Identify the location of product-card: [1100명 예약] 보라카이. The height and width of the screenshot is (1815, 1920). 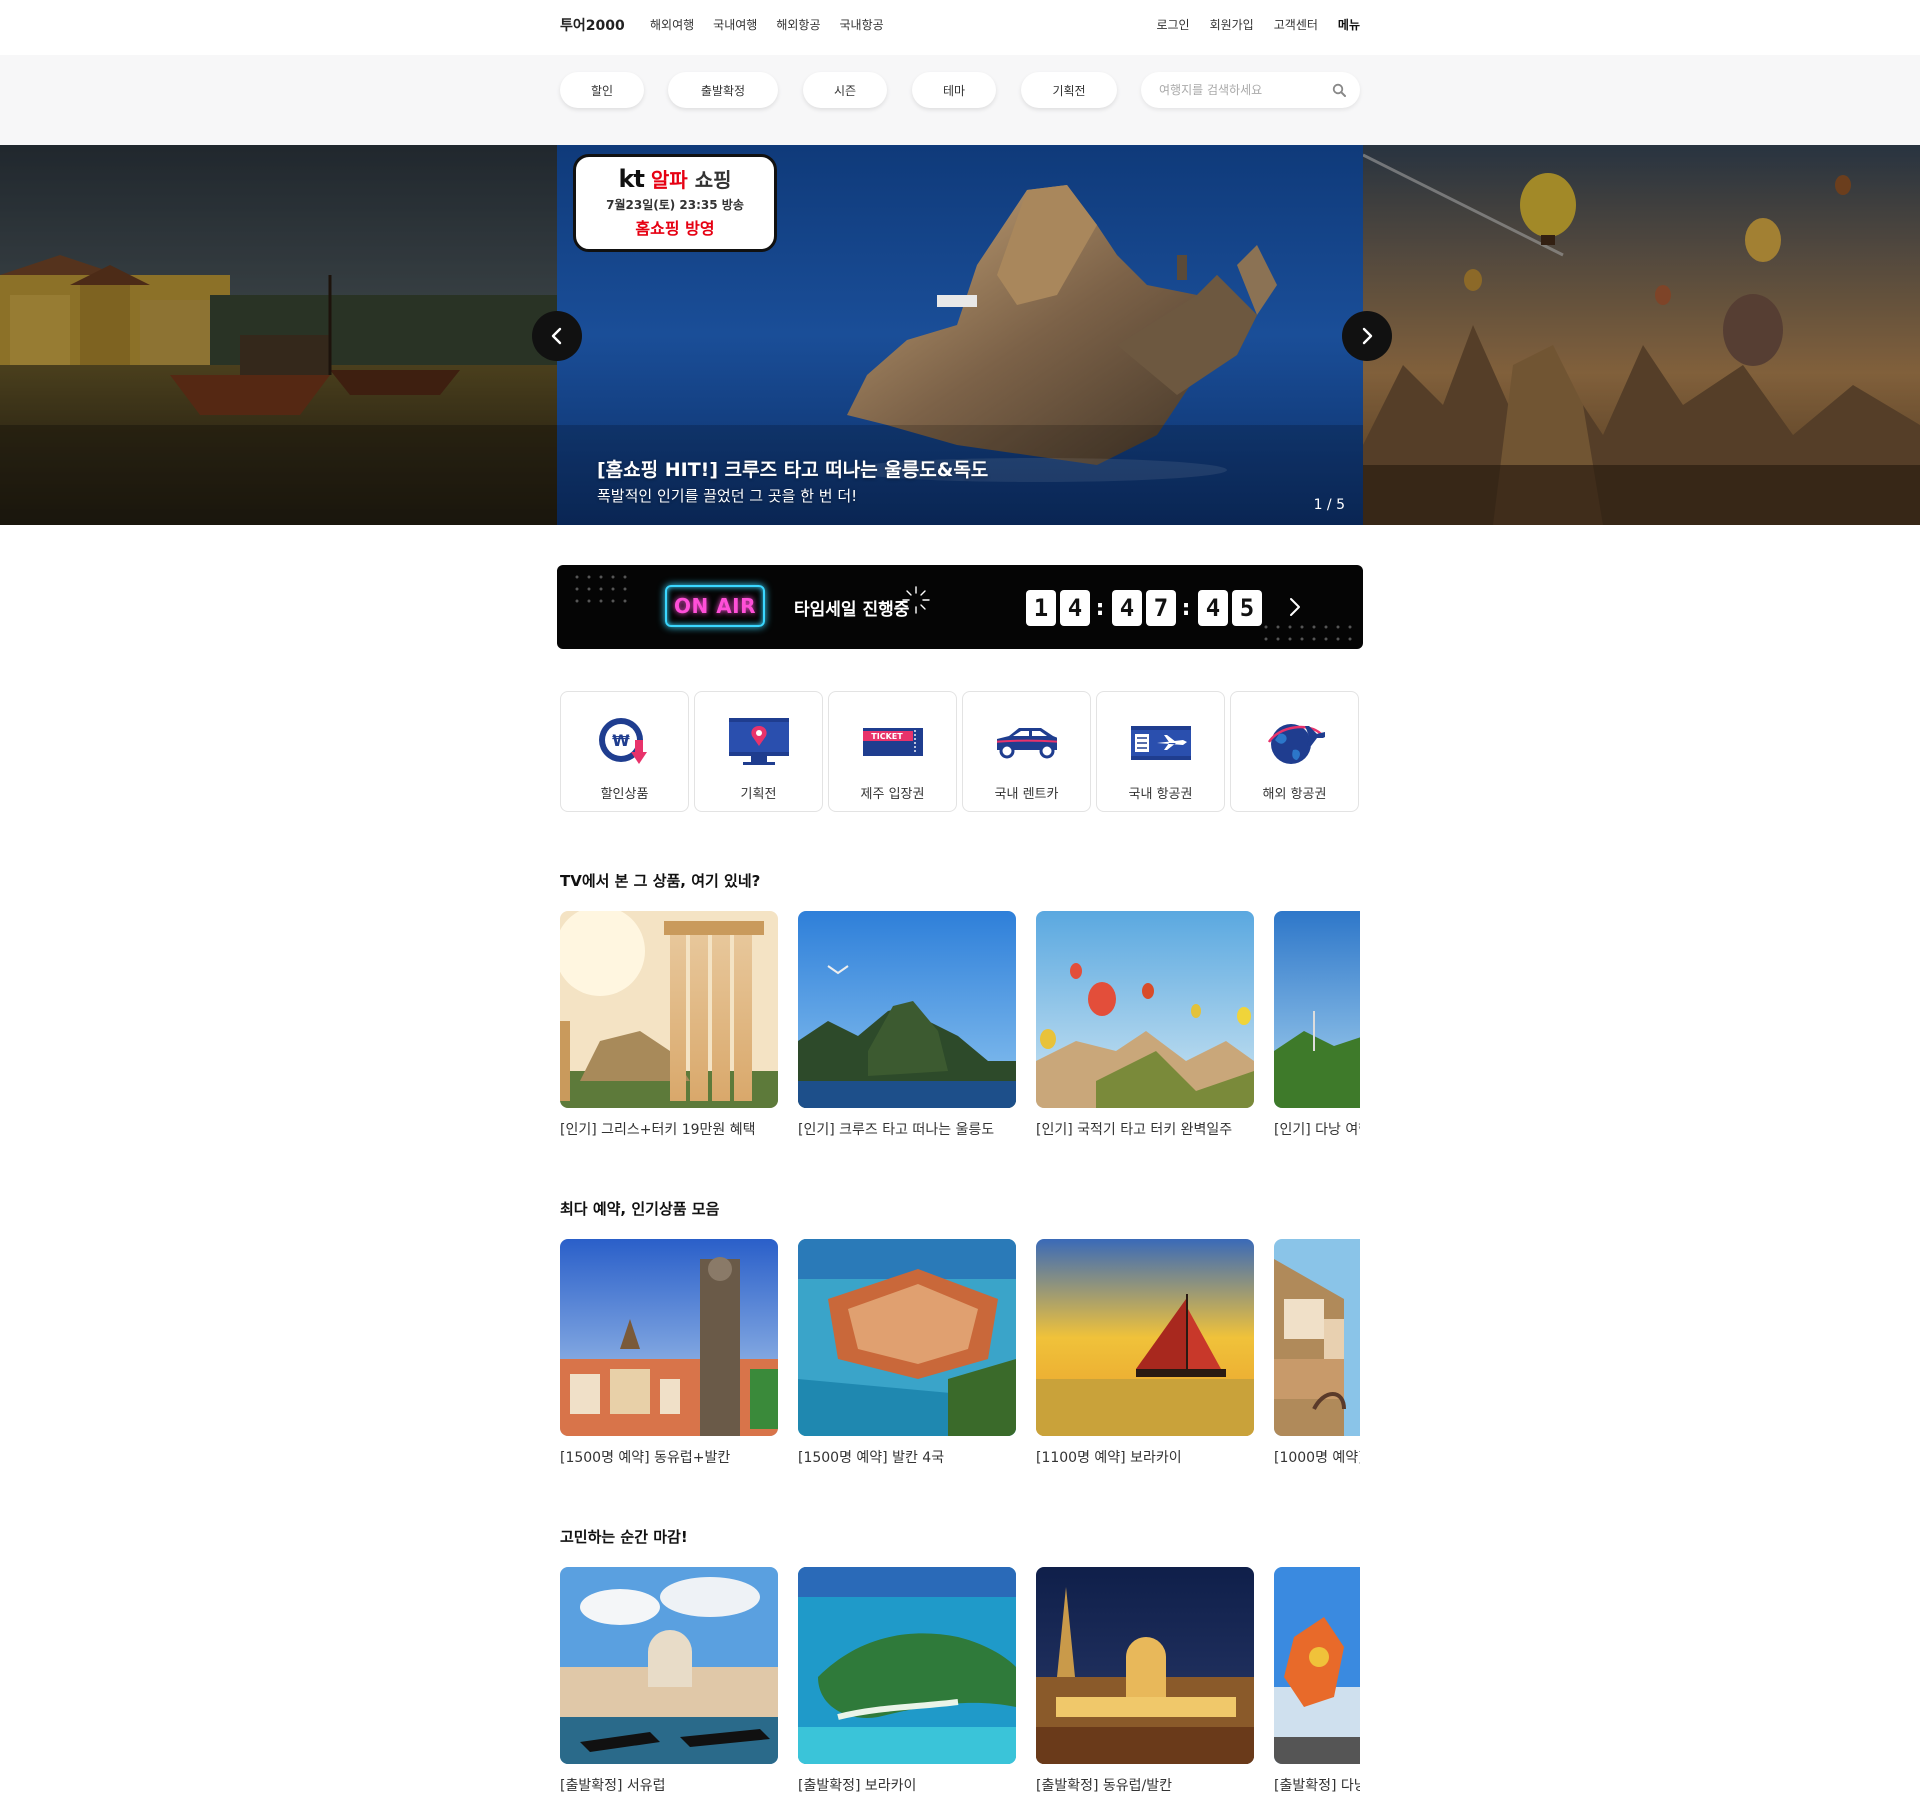
(1145, 1353).